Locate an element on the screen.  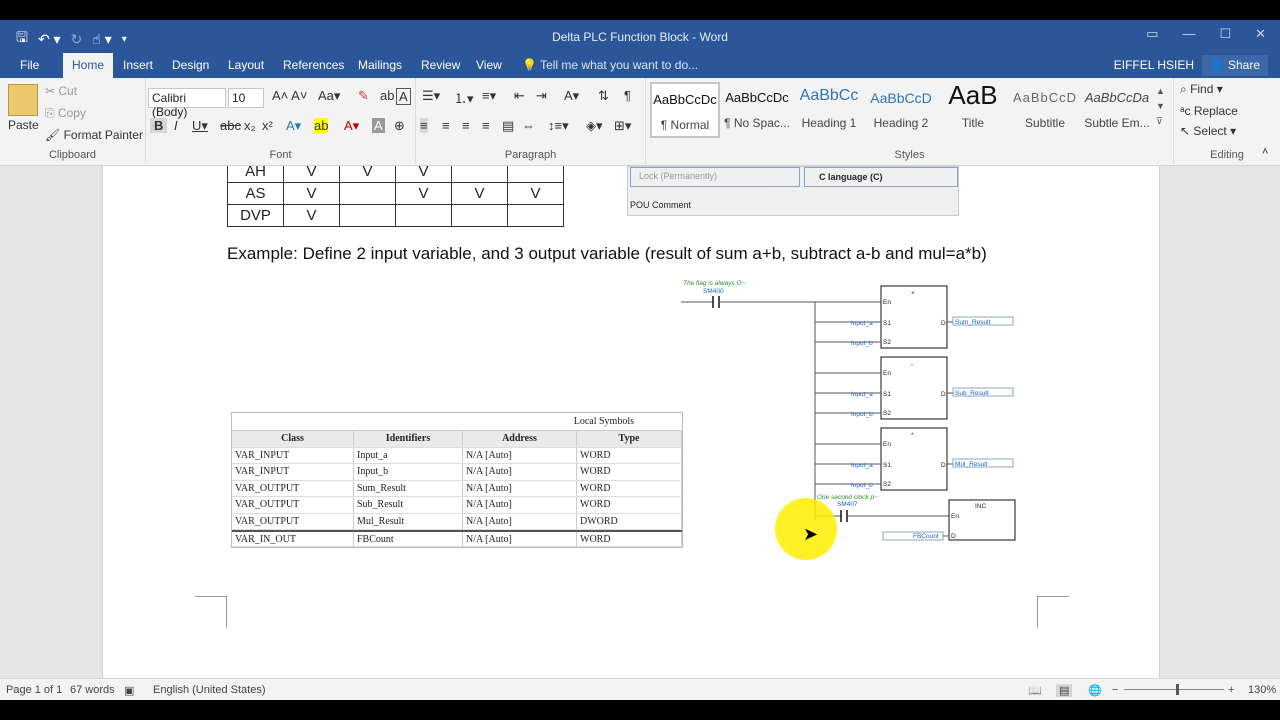
align-left-icon: ≡ is located at coordinates (424, 125).